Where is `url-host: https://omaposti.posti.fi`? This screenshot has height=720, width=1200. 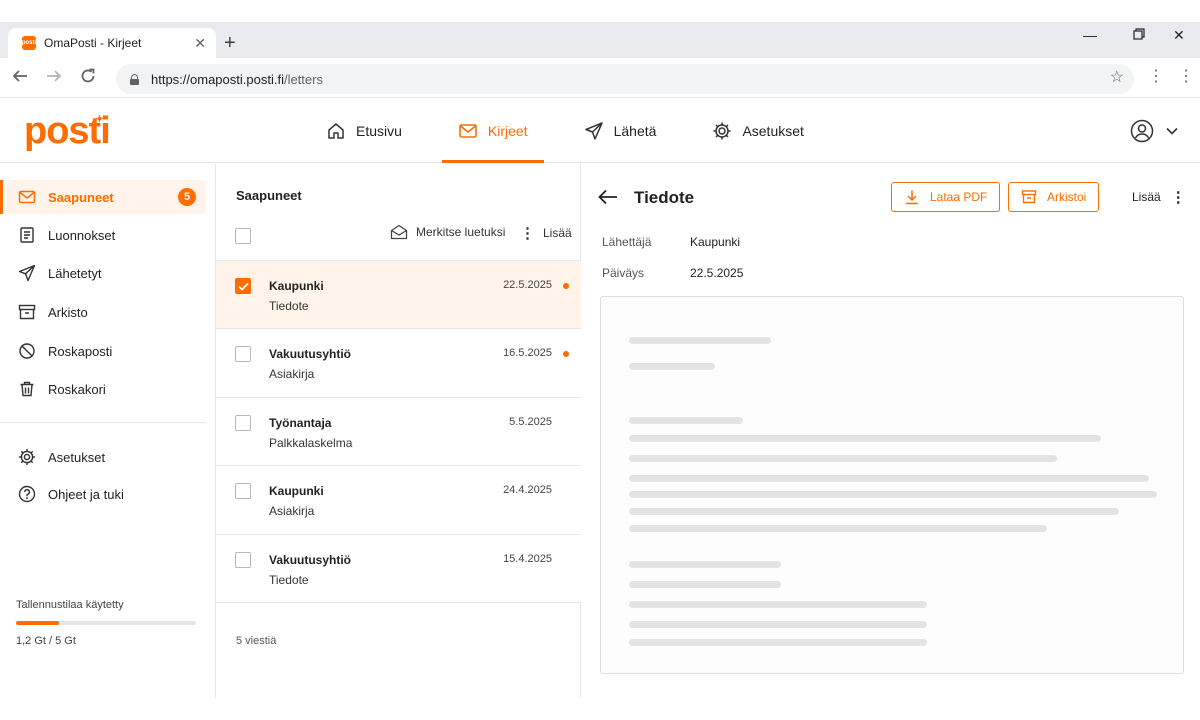
url-host: https://omaposti.posti.fi is located at coordinates (217, 79).